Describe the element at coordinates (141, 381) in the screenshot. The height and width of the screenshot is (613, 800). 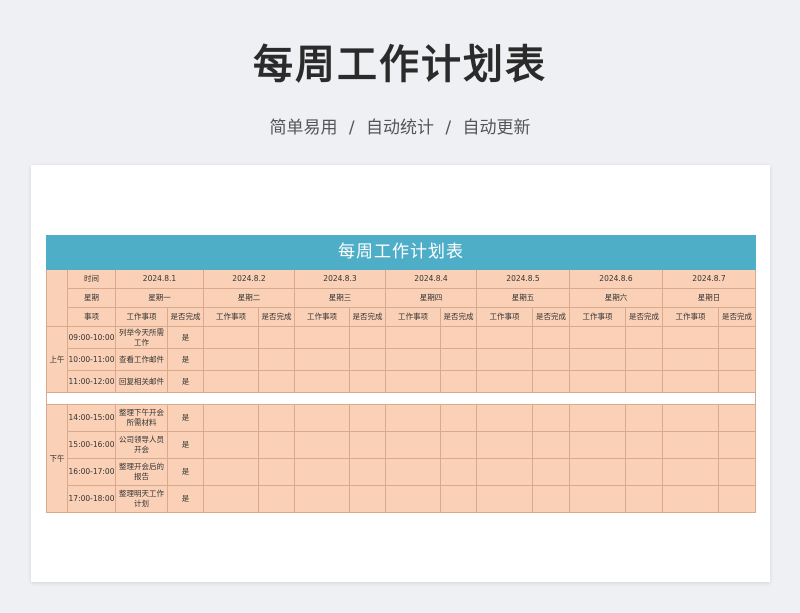
I see `task-cell: 回复相关邮件` at that location.